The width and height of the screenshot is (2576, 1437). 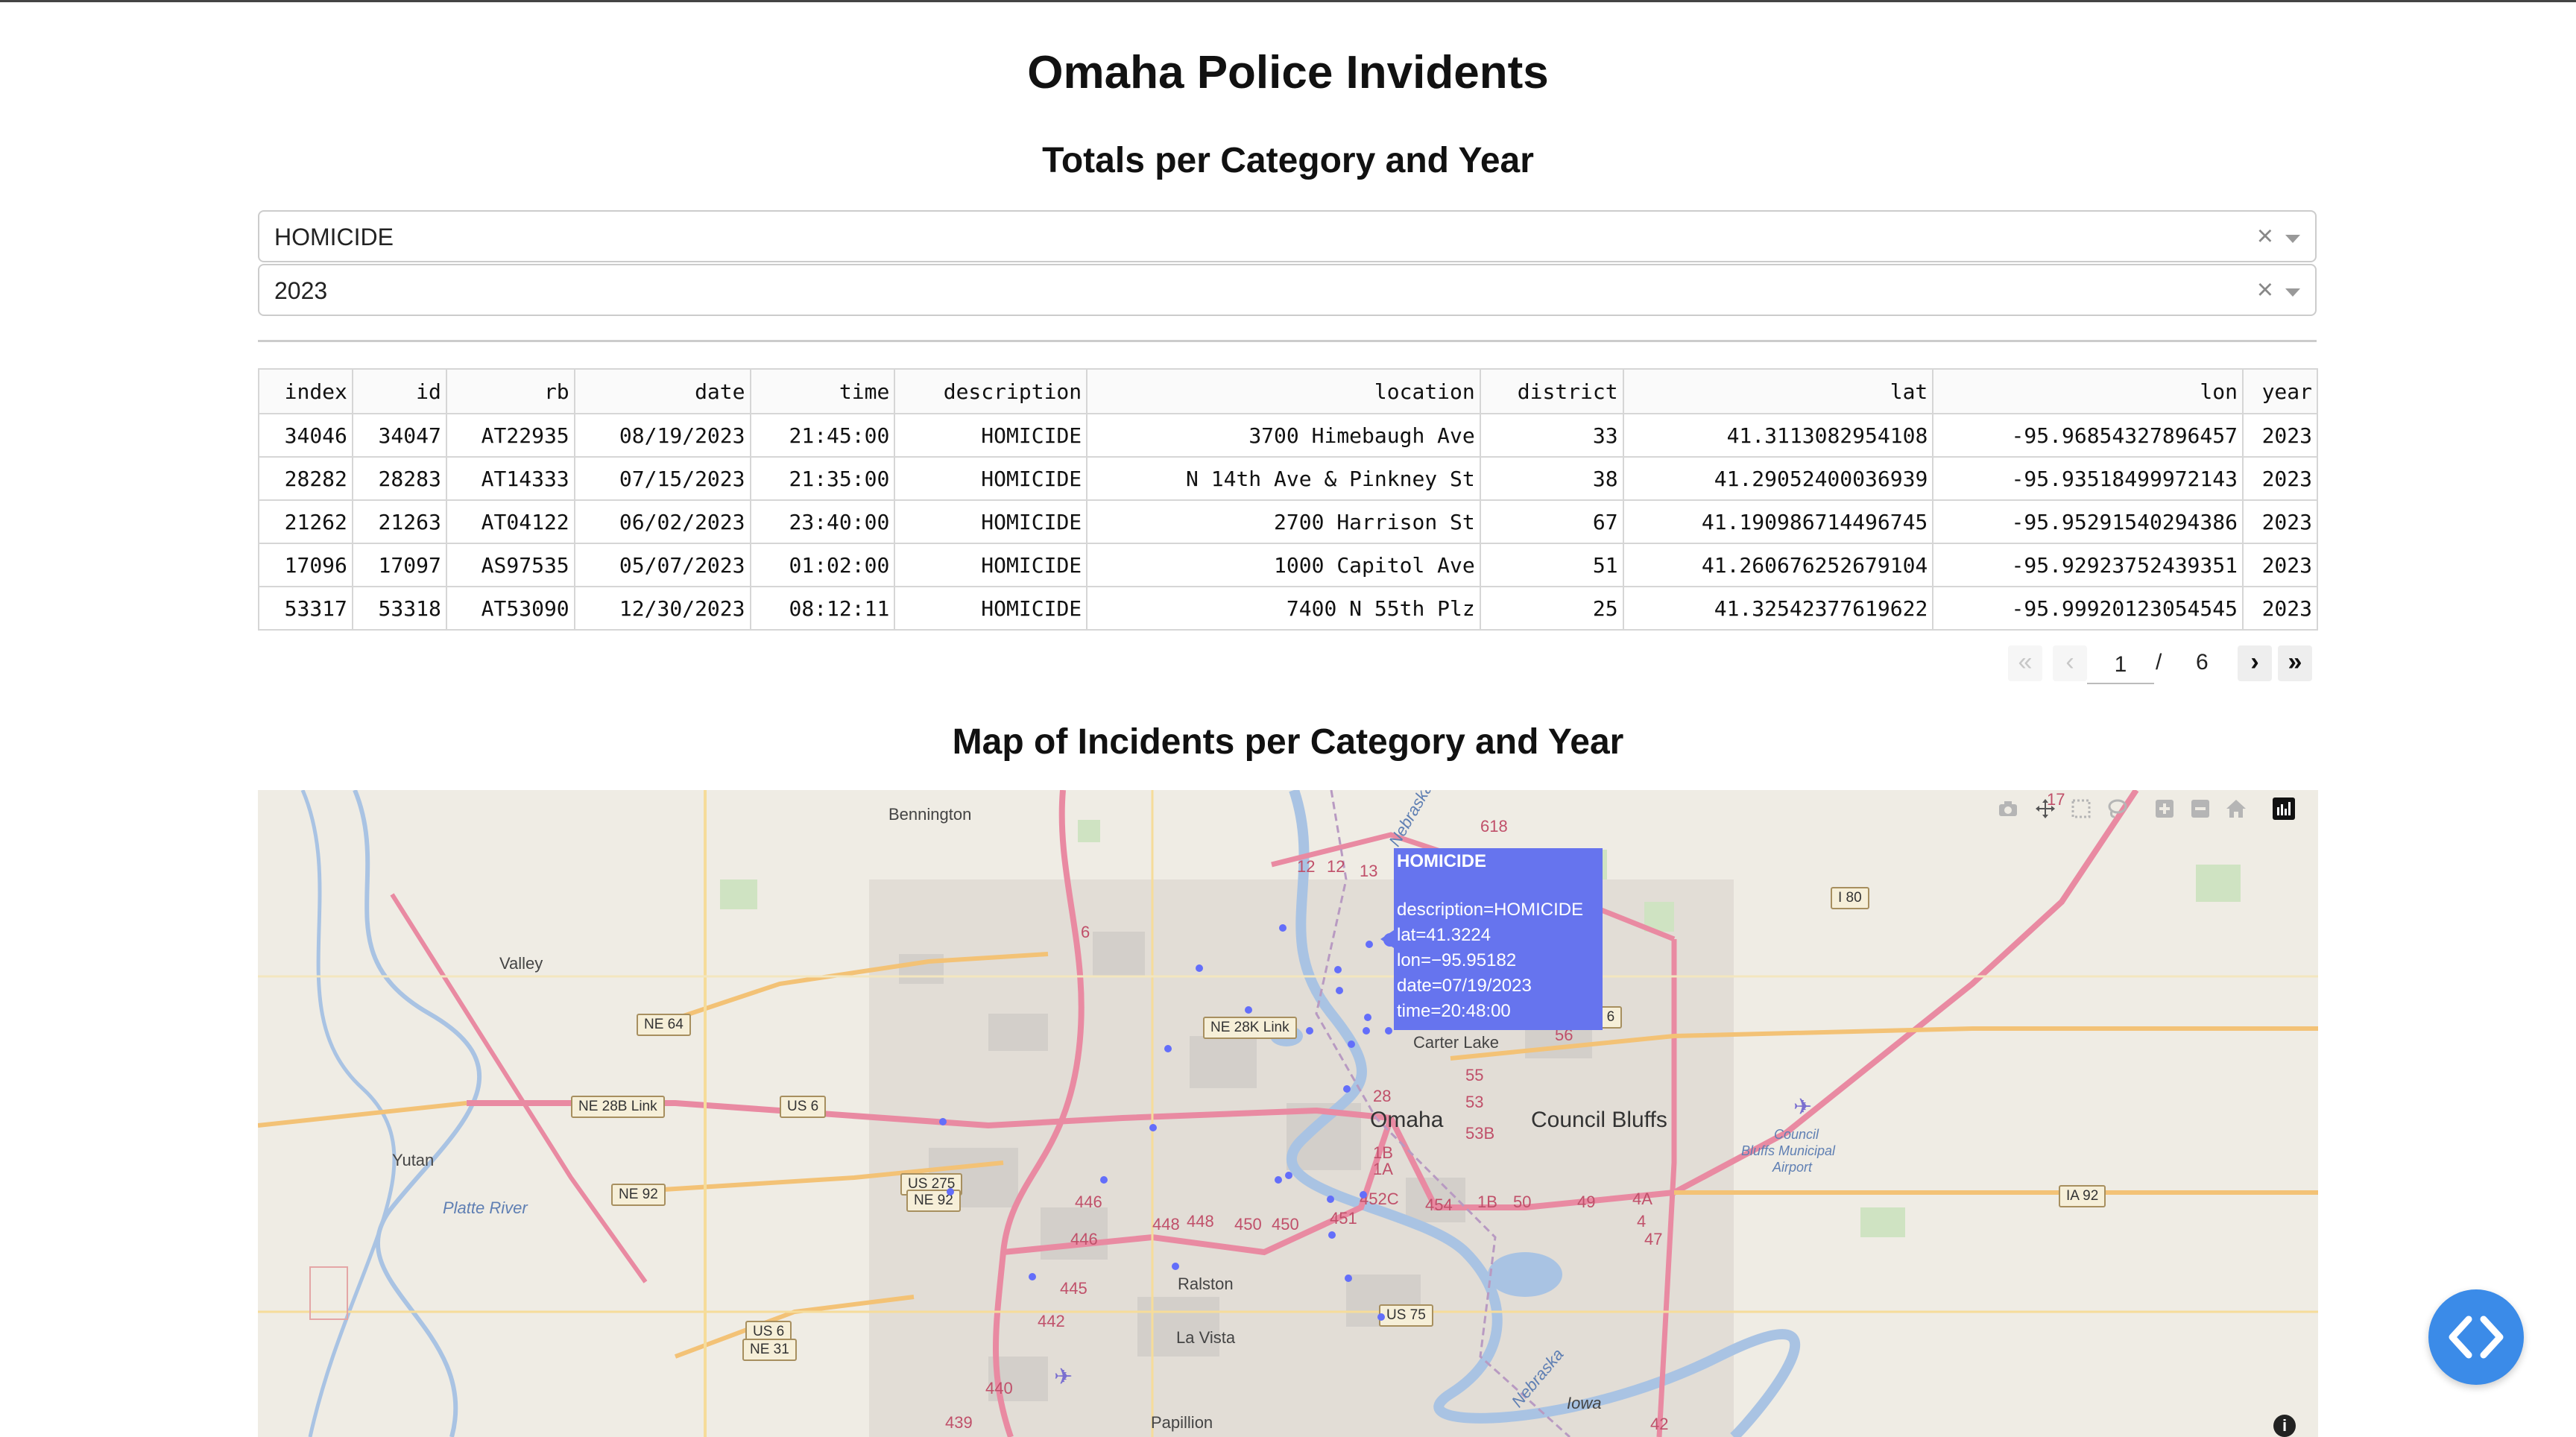 I want to click on table-cell: 12/30/2023, so click(x=662, y=608).